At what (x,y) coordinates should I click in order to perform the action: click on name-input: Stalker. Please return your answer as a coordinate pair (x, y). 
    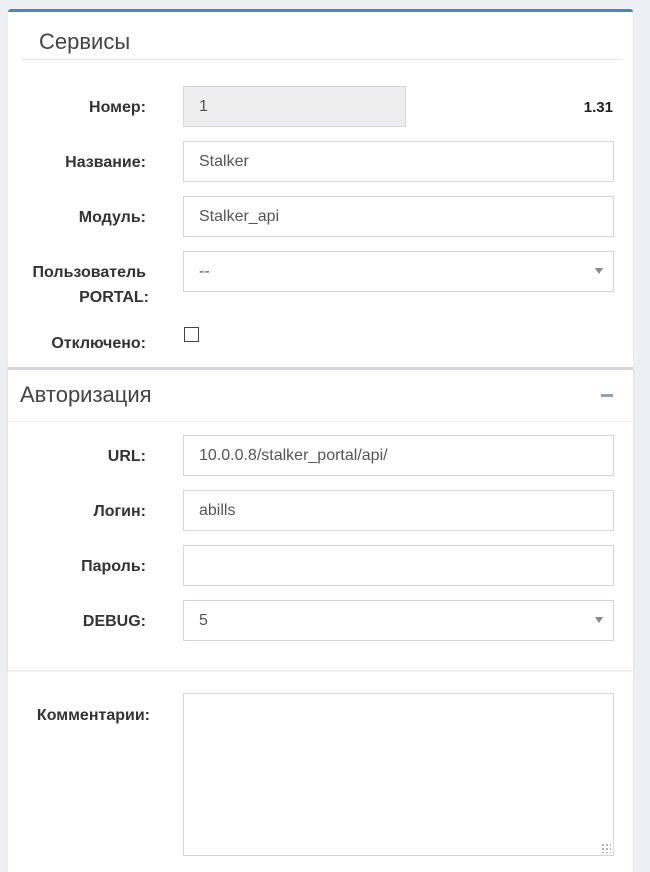
    Looking at the image, I should click on (398, 161).